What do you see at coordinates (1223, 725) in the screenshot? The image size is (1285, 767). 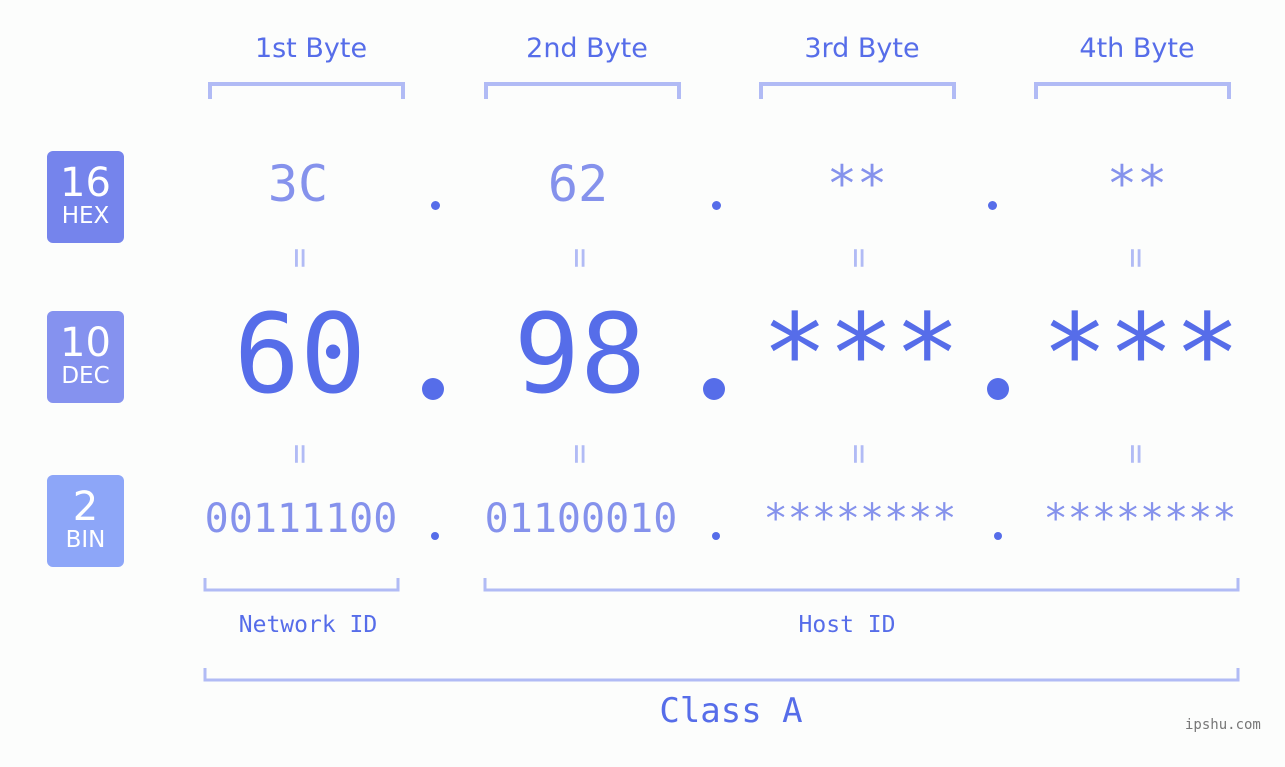 I see `watermark: ipshu.com` at bounding box center [1223, 725].